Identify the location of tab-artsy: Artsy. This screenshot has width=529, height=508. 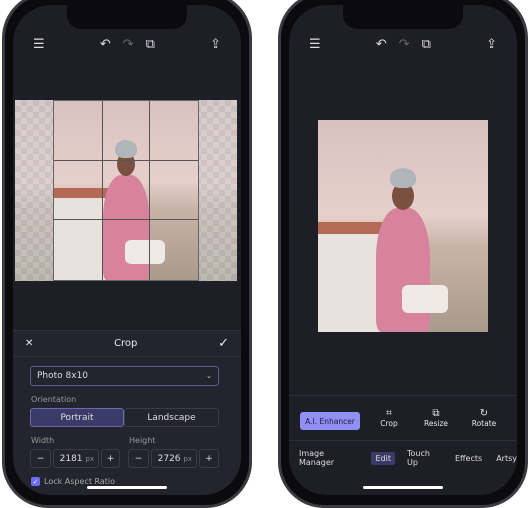
(506, 458).